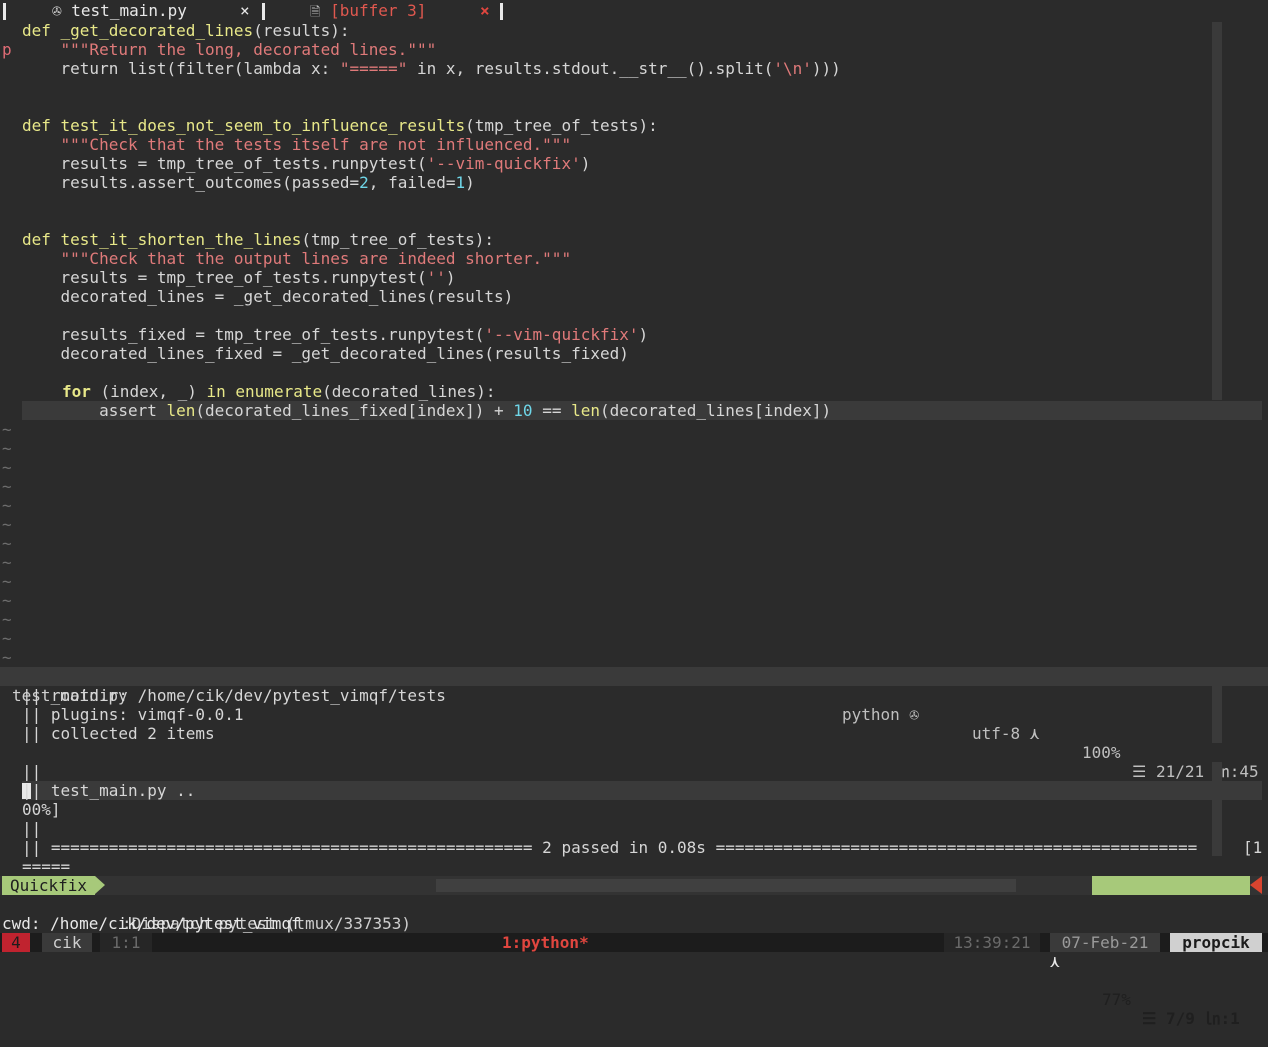 The image size is (1268, 1047). Describe the element at coordinates (378, 10) in the screenshot. I see `tab-label: [buffer 3]` at that location.